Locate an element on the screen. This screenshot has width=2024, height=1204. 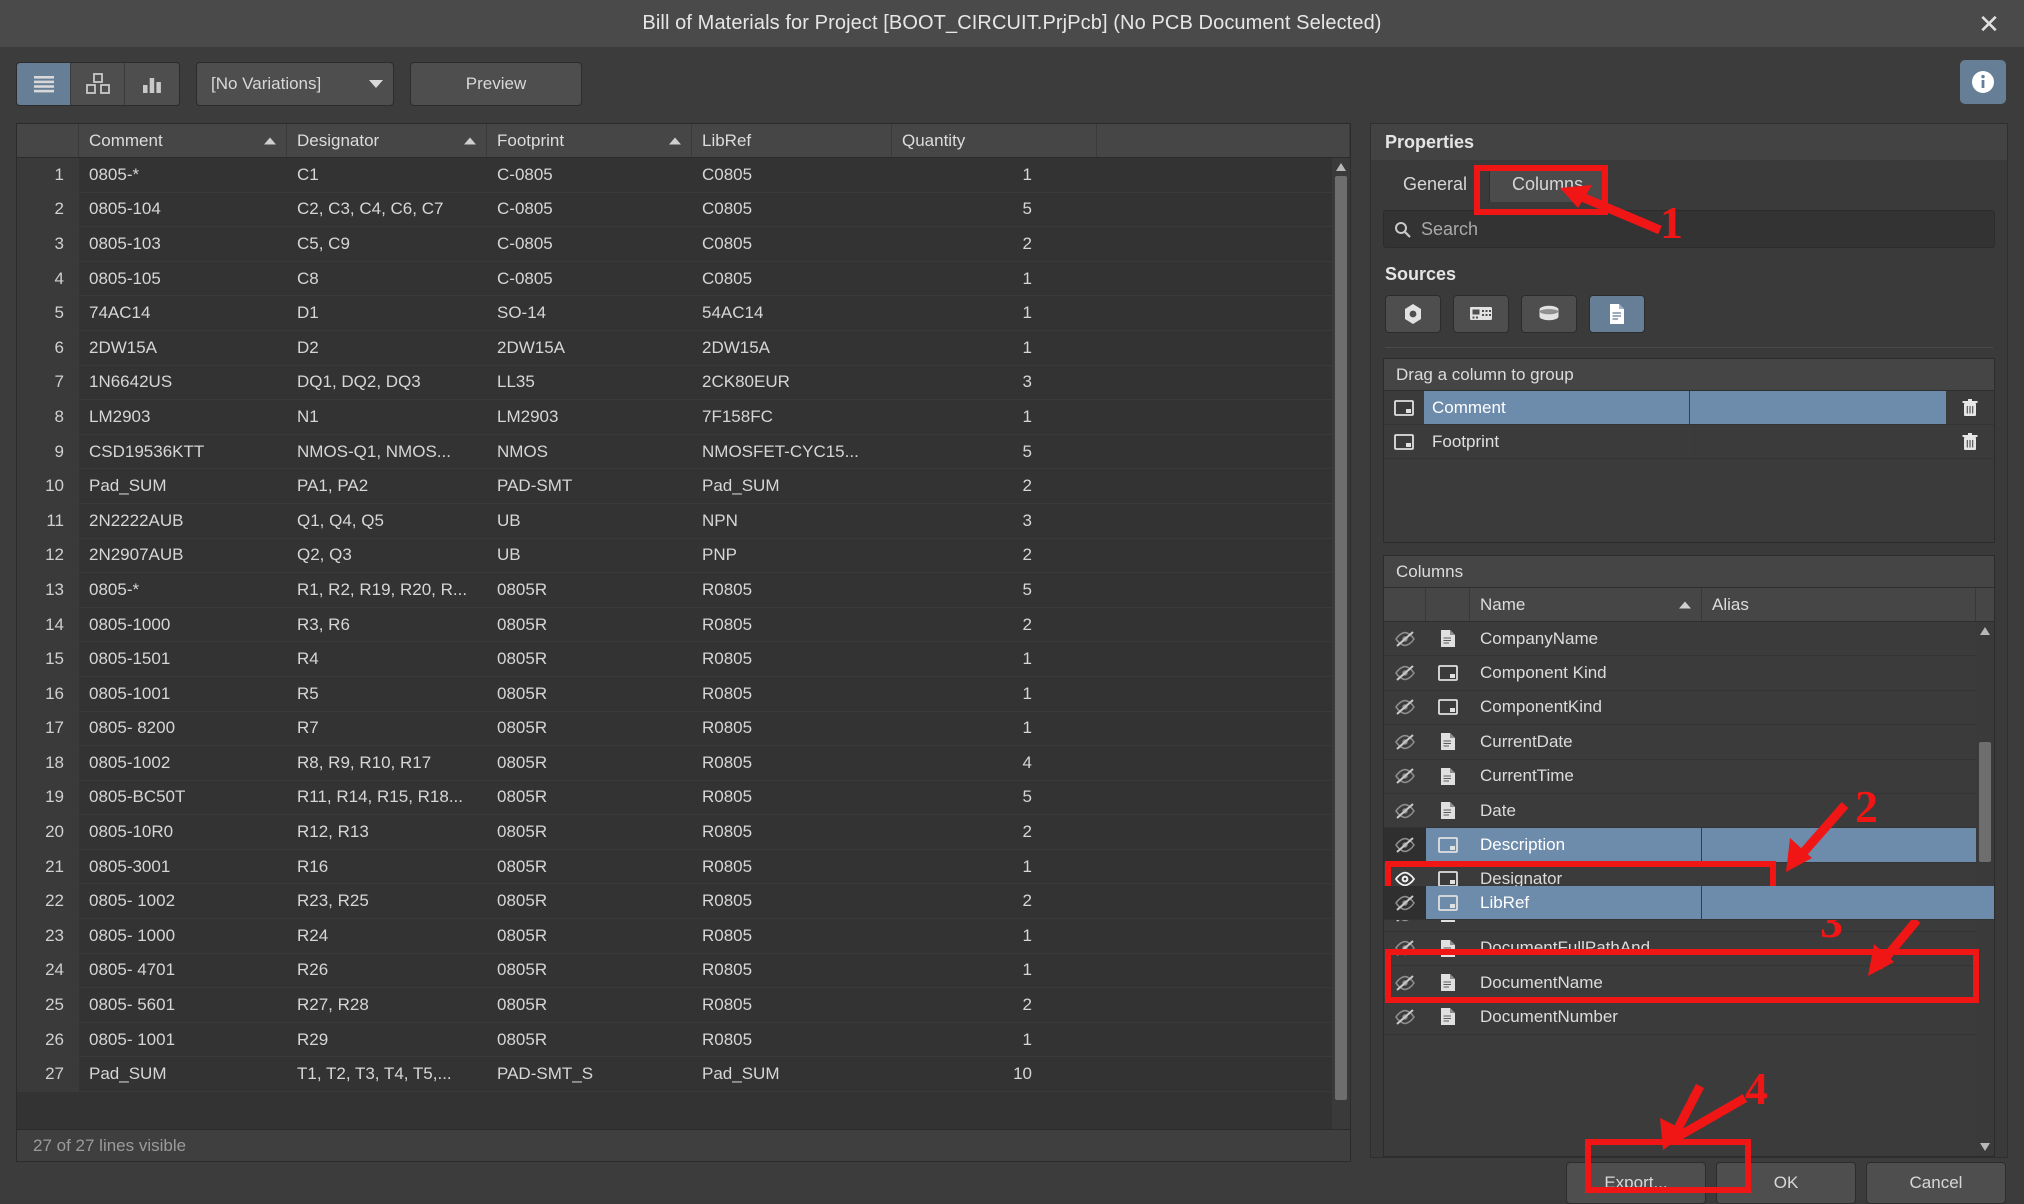
table-row: 24 0805- 4701 R26 0805R R0805 1 is located at coordinates (683, 971).